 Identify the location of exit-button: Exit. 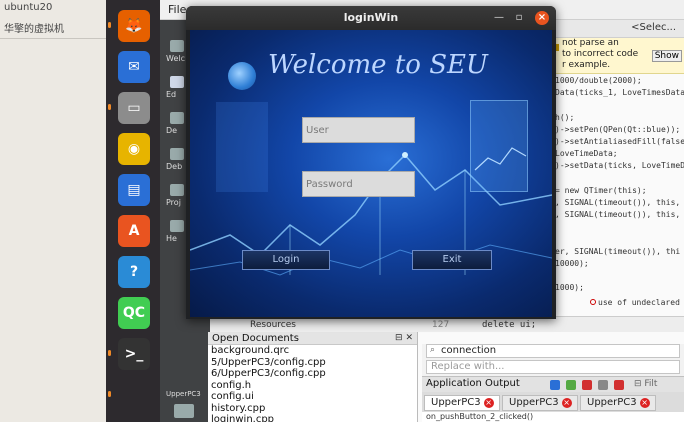
(452, 260).